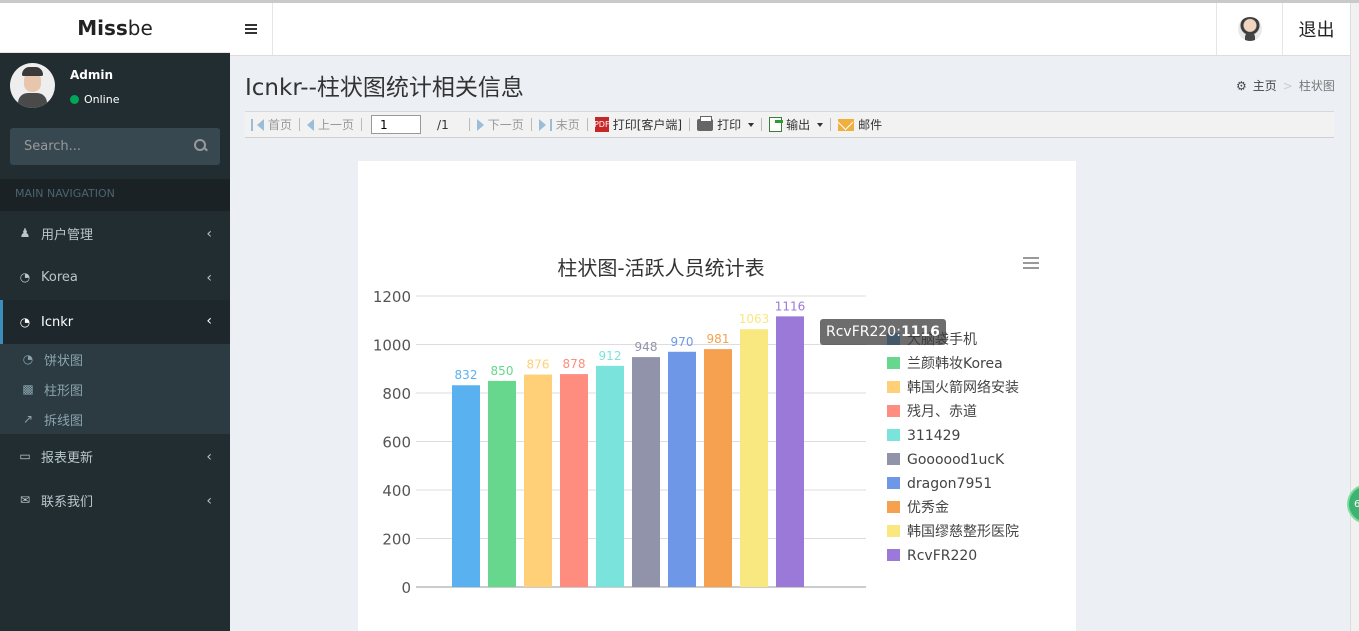 This screenshot has height=631, width=1359. What do you see at coordinates (396, 124) in the screenshot?
I see `page-number-input` at bounding box center [396, 124].